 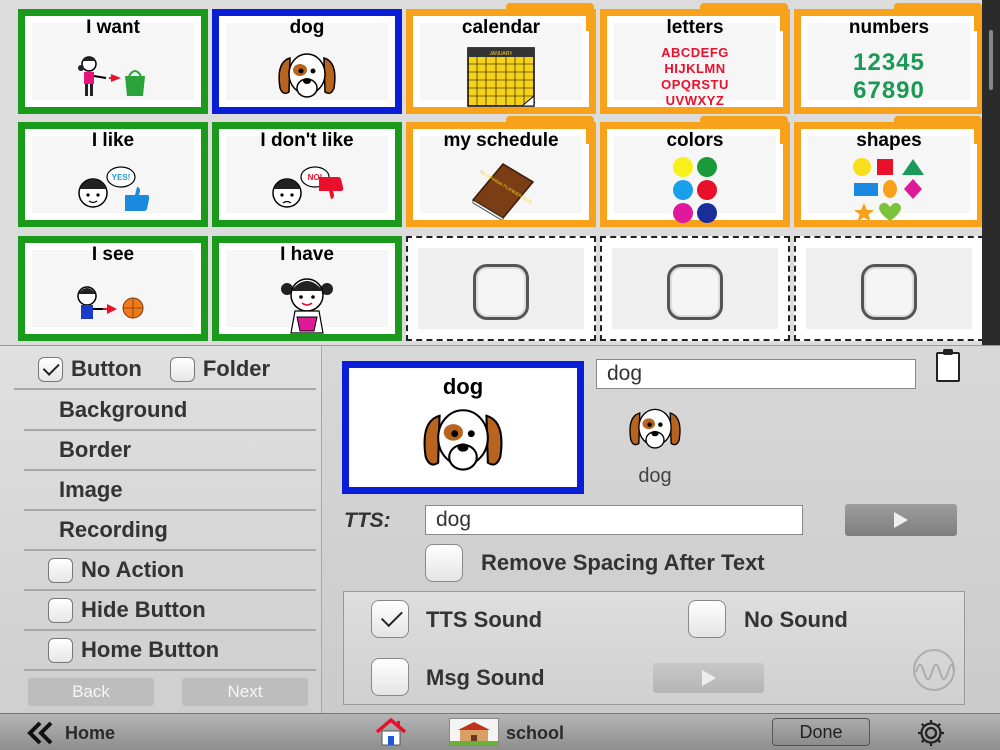 What do you see at coordinates (390, 677) in the screenshot?
I see `msg-sound-checkbox` at bounding box center [390, 677].